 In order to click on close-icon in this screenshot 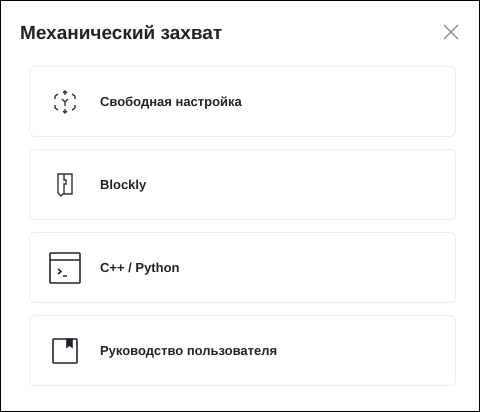, I will do `click(451, 32)`.